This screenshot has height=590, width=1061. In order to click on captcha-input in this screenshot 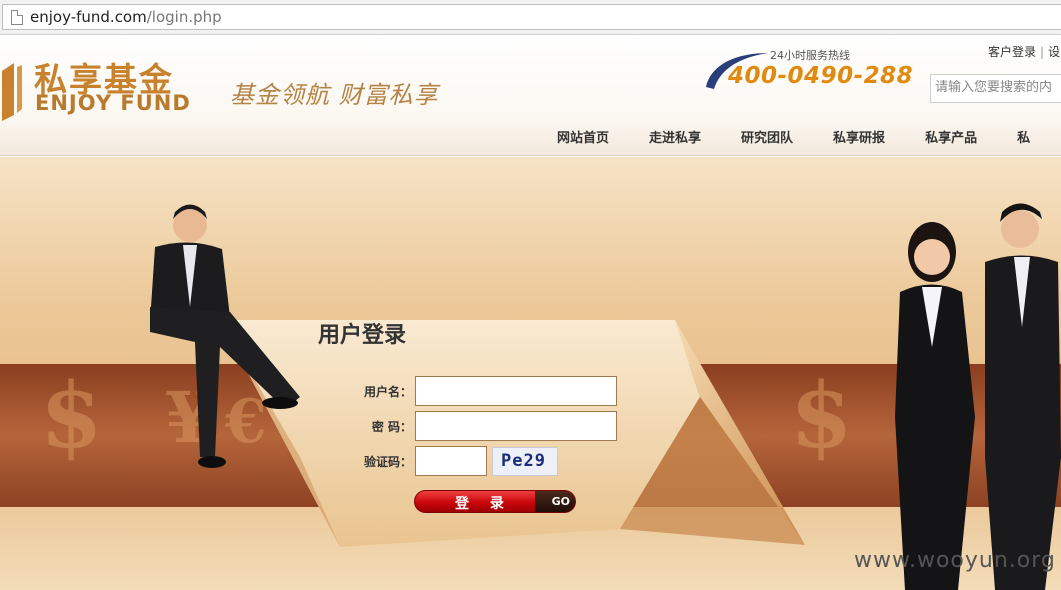, I will do `click(451, 461)`.